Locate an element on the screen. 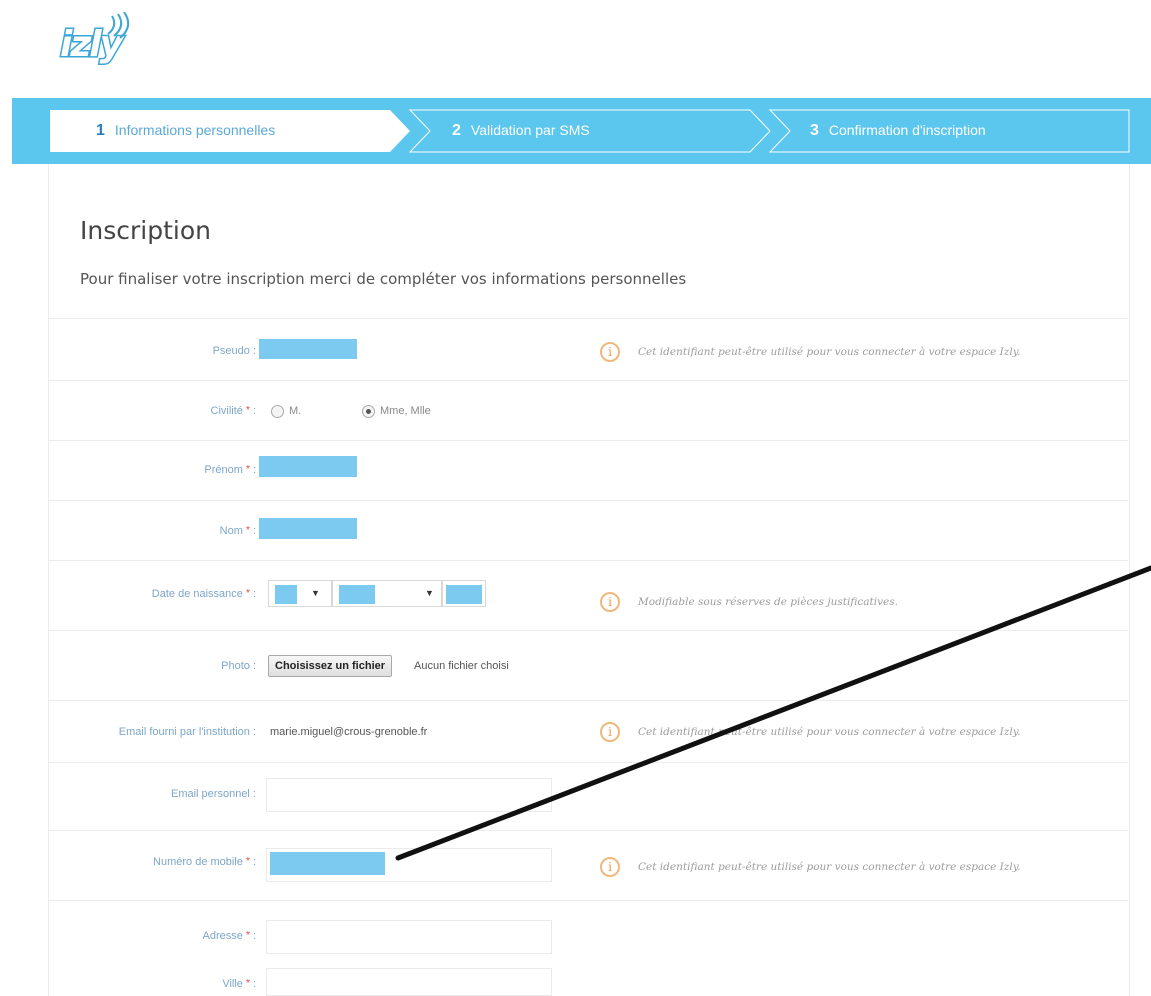  mobile-label-text: Numéro de mobile is located at coordinates (198, 862).